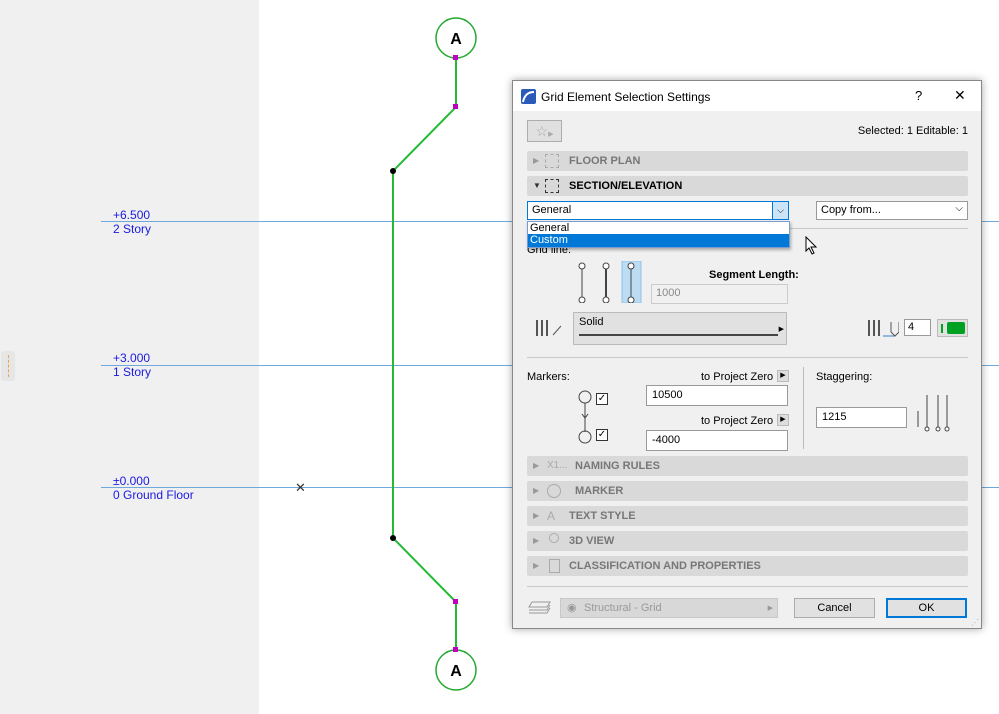 The height and width of the screenshot is (714, 999). What do you see at coordinates (599, 491) in the screenshot?
I see `section-label: MARKER` at bounding box center [599, 491].